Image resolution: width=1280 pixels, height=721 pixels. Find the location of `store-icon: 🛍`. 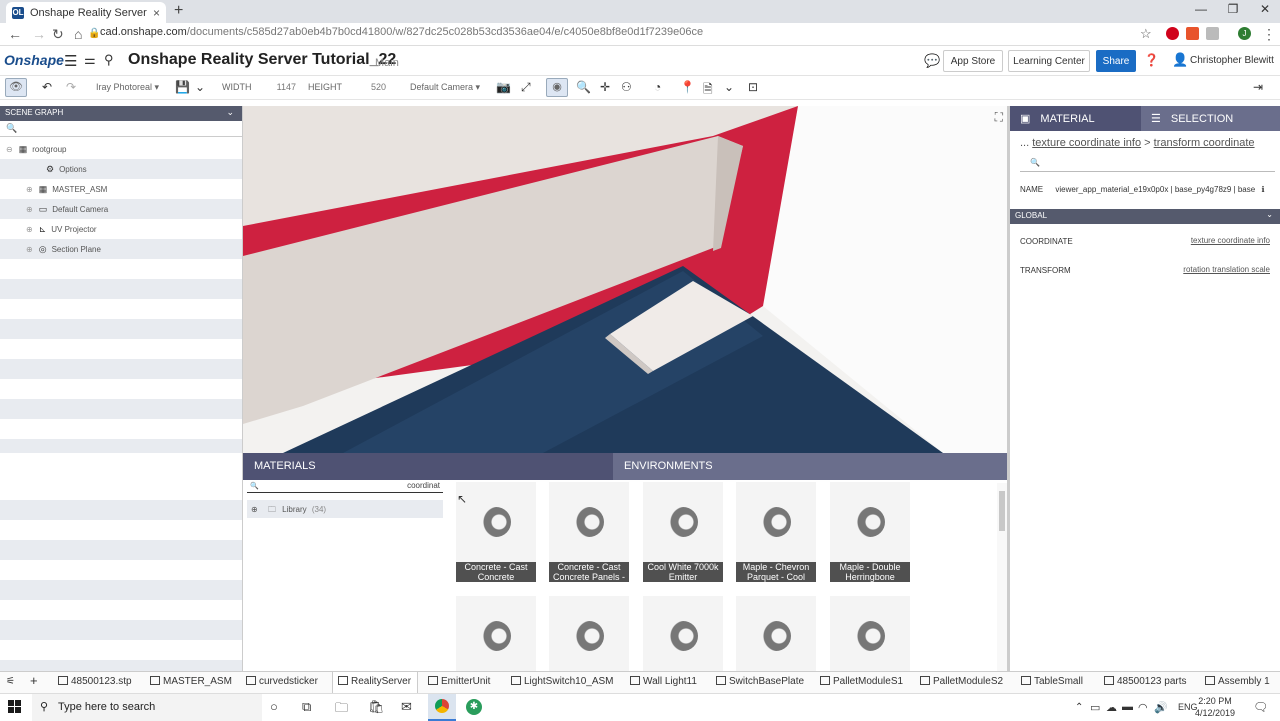

store-icon: 🛍 is located at coordinates (376, 707).